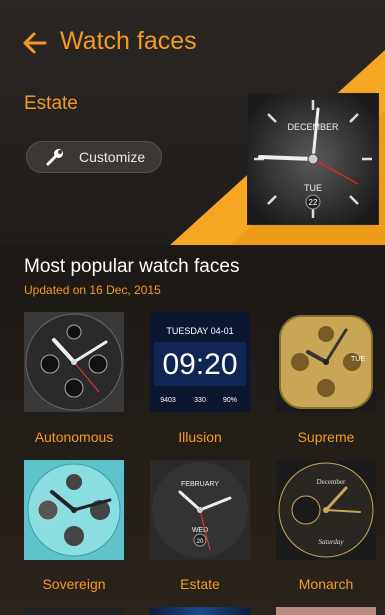  I want to click on wrench-icon, so click(54, 157).